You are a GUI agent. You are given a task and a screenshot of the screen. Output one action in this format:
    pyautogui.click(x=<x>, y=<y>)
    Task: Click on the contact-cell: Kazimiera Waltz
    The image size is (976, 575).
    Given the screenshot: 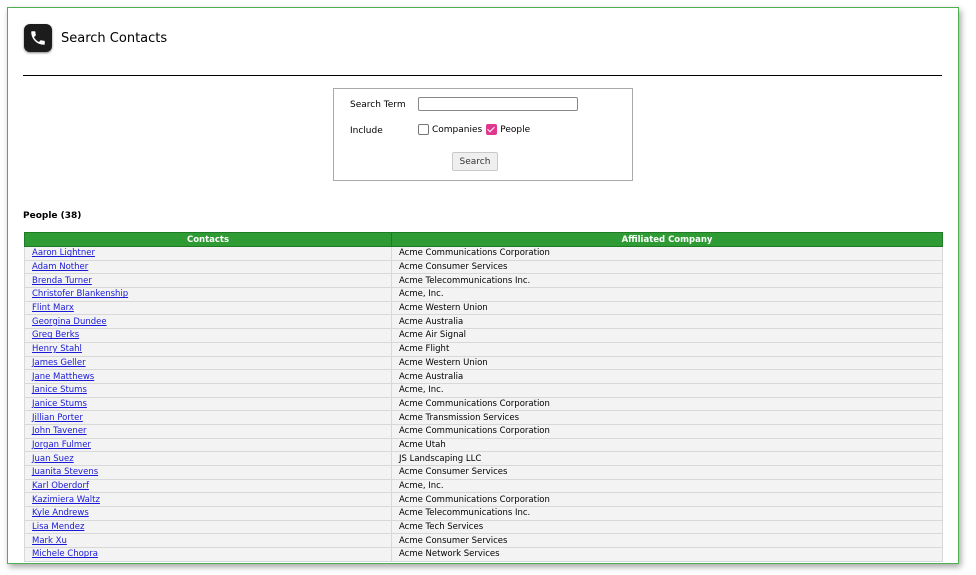 What is the action you would take?
    pyautogui.click(x=208, y=500)
    